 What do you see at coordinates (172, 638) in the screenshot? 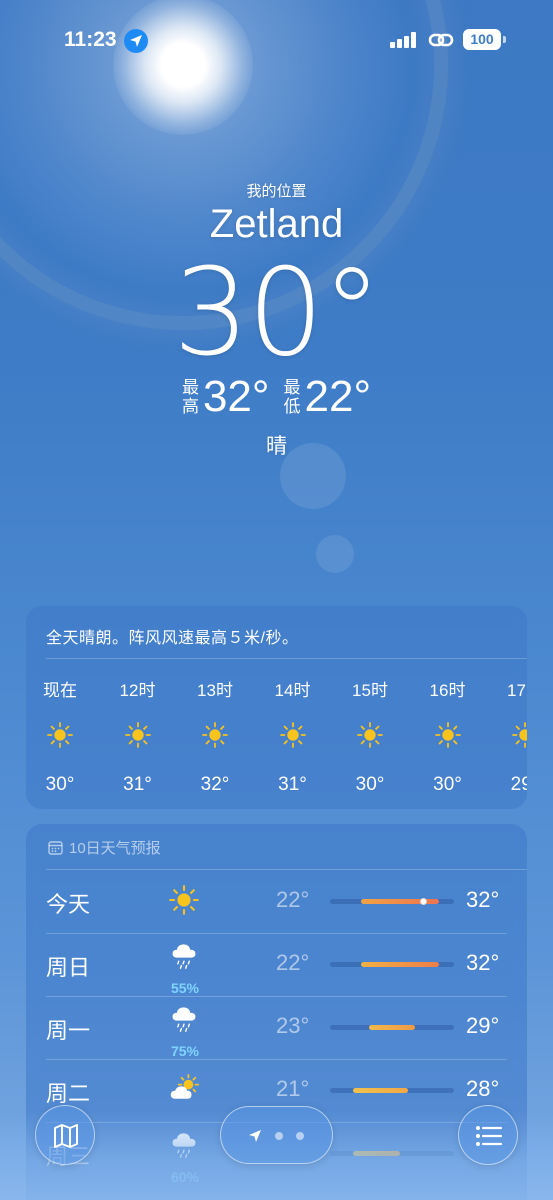
I see `forecast-summary: 全天晴朗。阵风风速最高５米/秒。` at bounding box center [172, 638].